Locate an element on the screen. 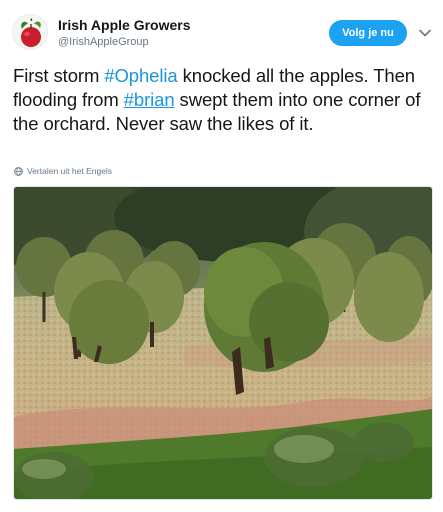 This screenshot has width=443, height=512. translate-link: Vertalen uit het Engels is located at coordinates (63, 171).